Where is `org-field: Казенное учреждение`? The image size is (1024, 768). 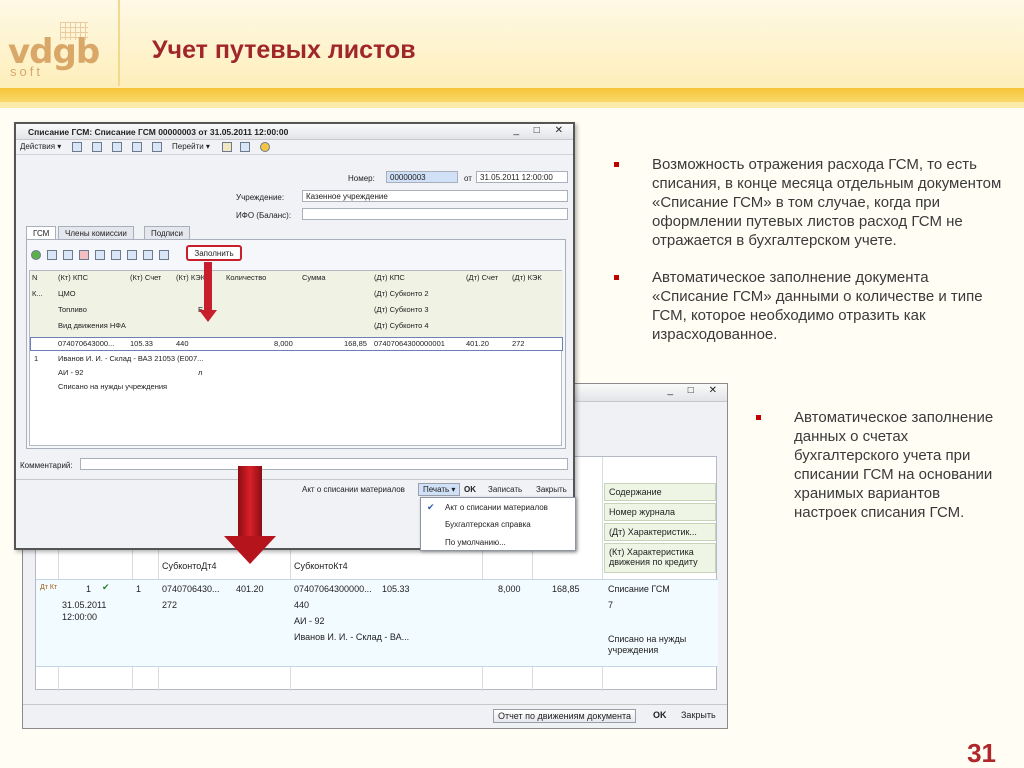
org-field: Казенное учреждение is located at coordinates (435, 196).